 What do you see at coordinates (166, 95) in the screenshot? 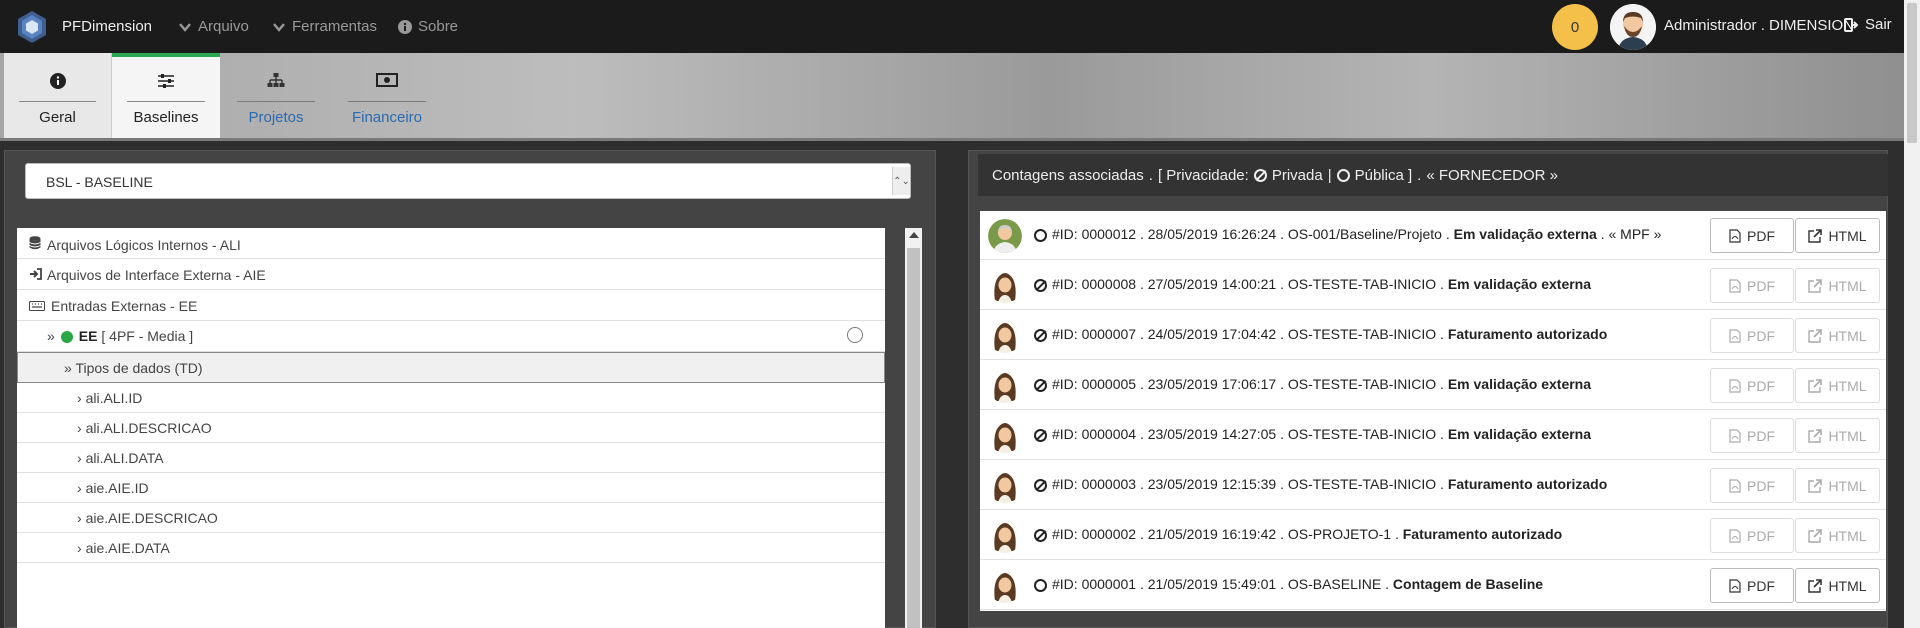
I see `tab-baselines: Baselines` at bounding box center [166, 95].